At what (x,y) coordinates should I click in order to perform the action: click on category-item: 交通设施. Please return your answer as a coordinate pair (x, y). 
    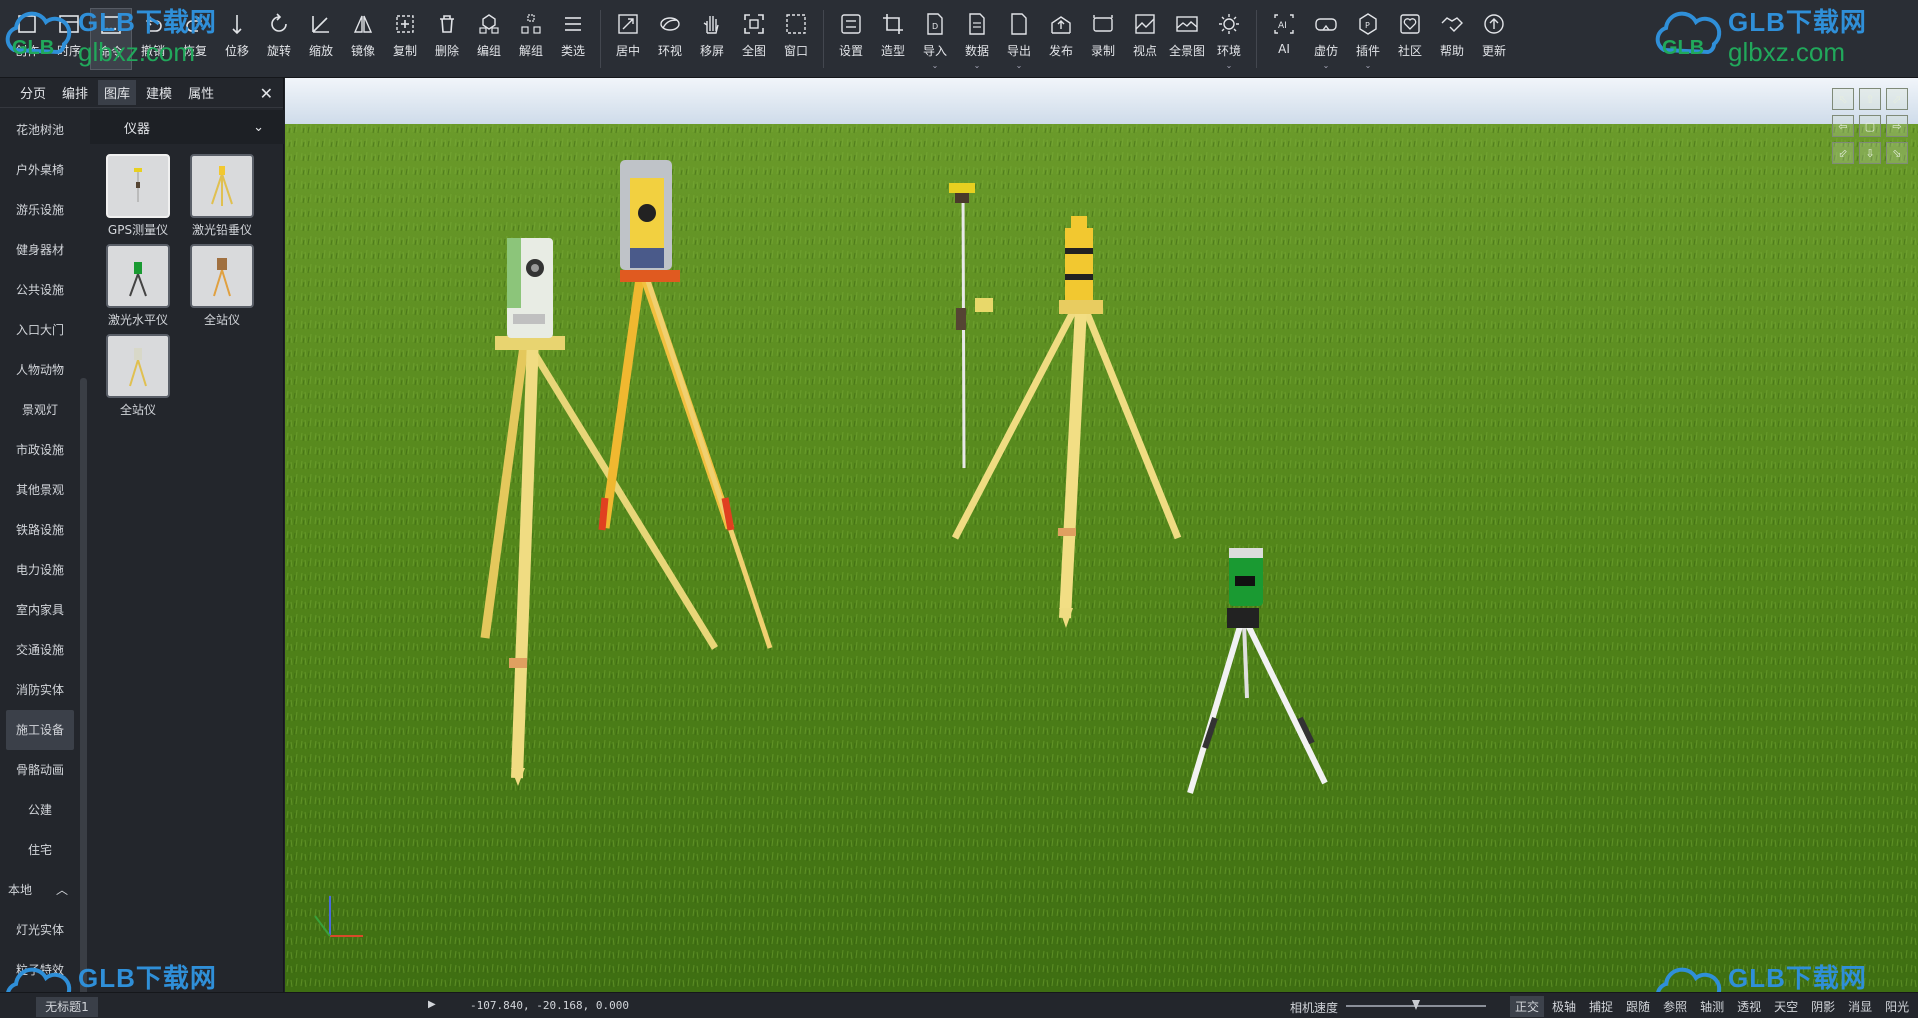
    Looking at the image, I should click on (40, 650).